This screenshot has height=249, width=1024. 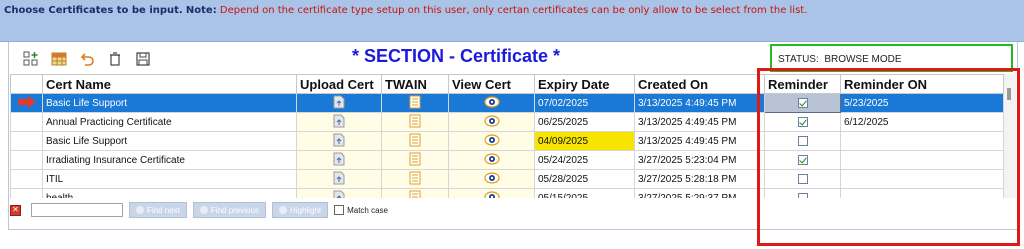 What do you see at coordinates (169, 84) in the screenshot?
I see `header-cert-name: Cert Name` at bounding box center [169, 84].